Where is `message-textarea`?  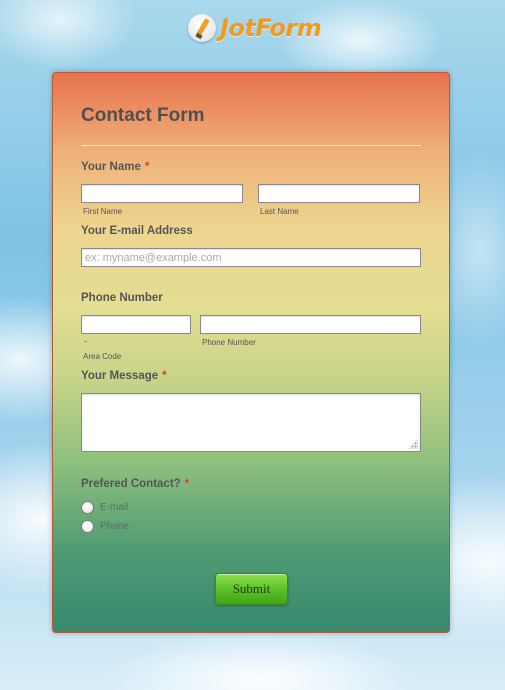
message-textarea is located at coordinates (251, 422).